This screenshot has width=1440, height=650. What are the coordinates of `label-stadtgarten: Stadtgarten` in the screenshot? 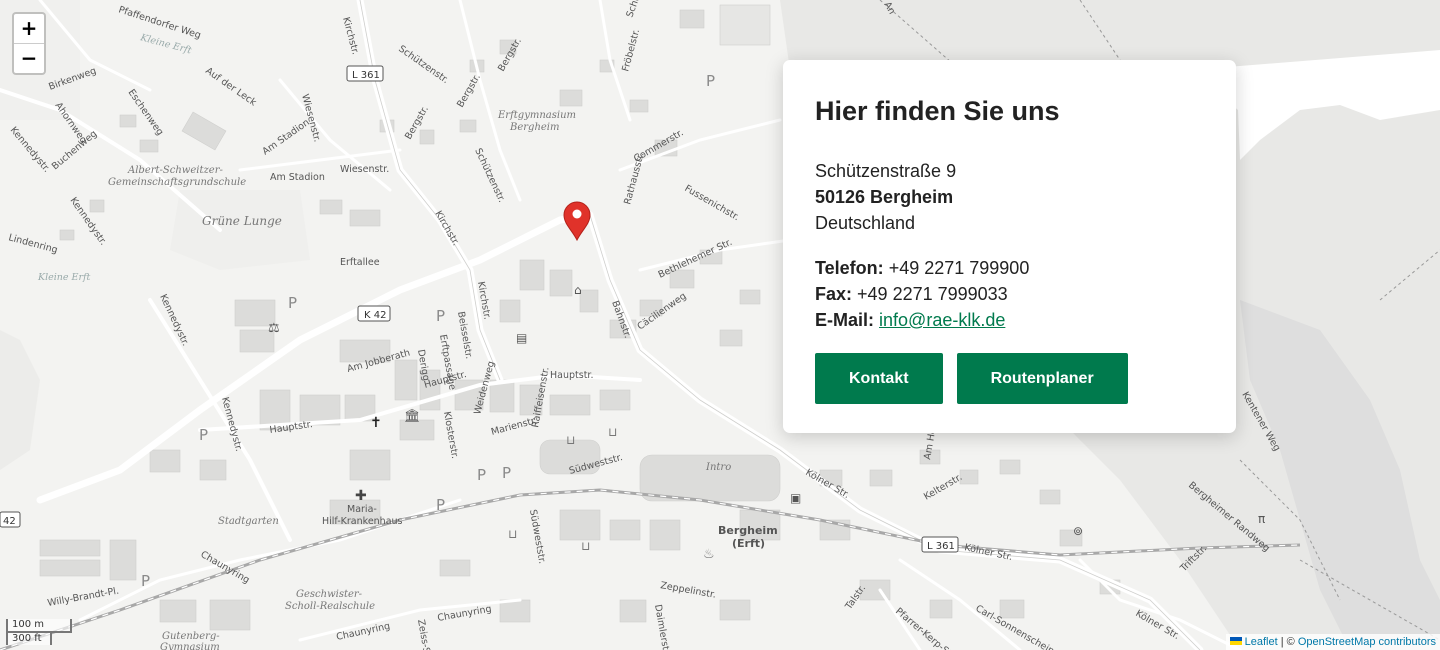 It's located at (248, 521).